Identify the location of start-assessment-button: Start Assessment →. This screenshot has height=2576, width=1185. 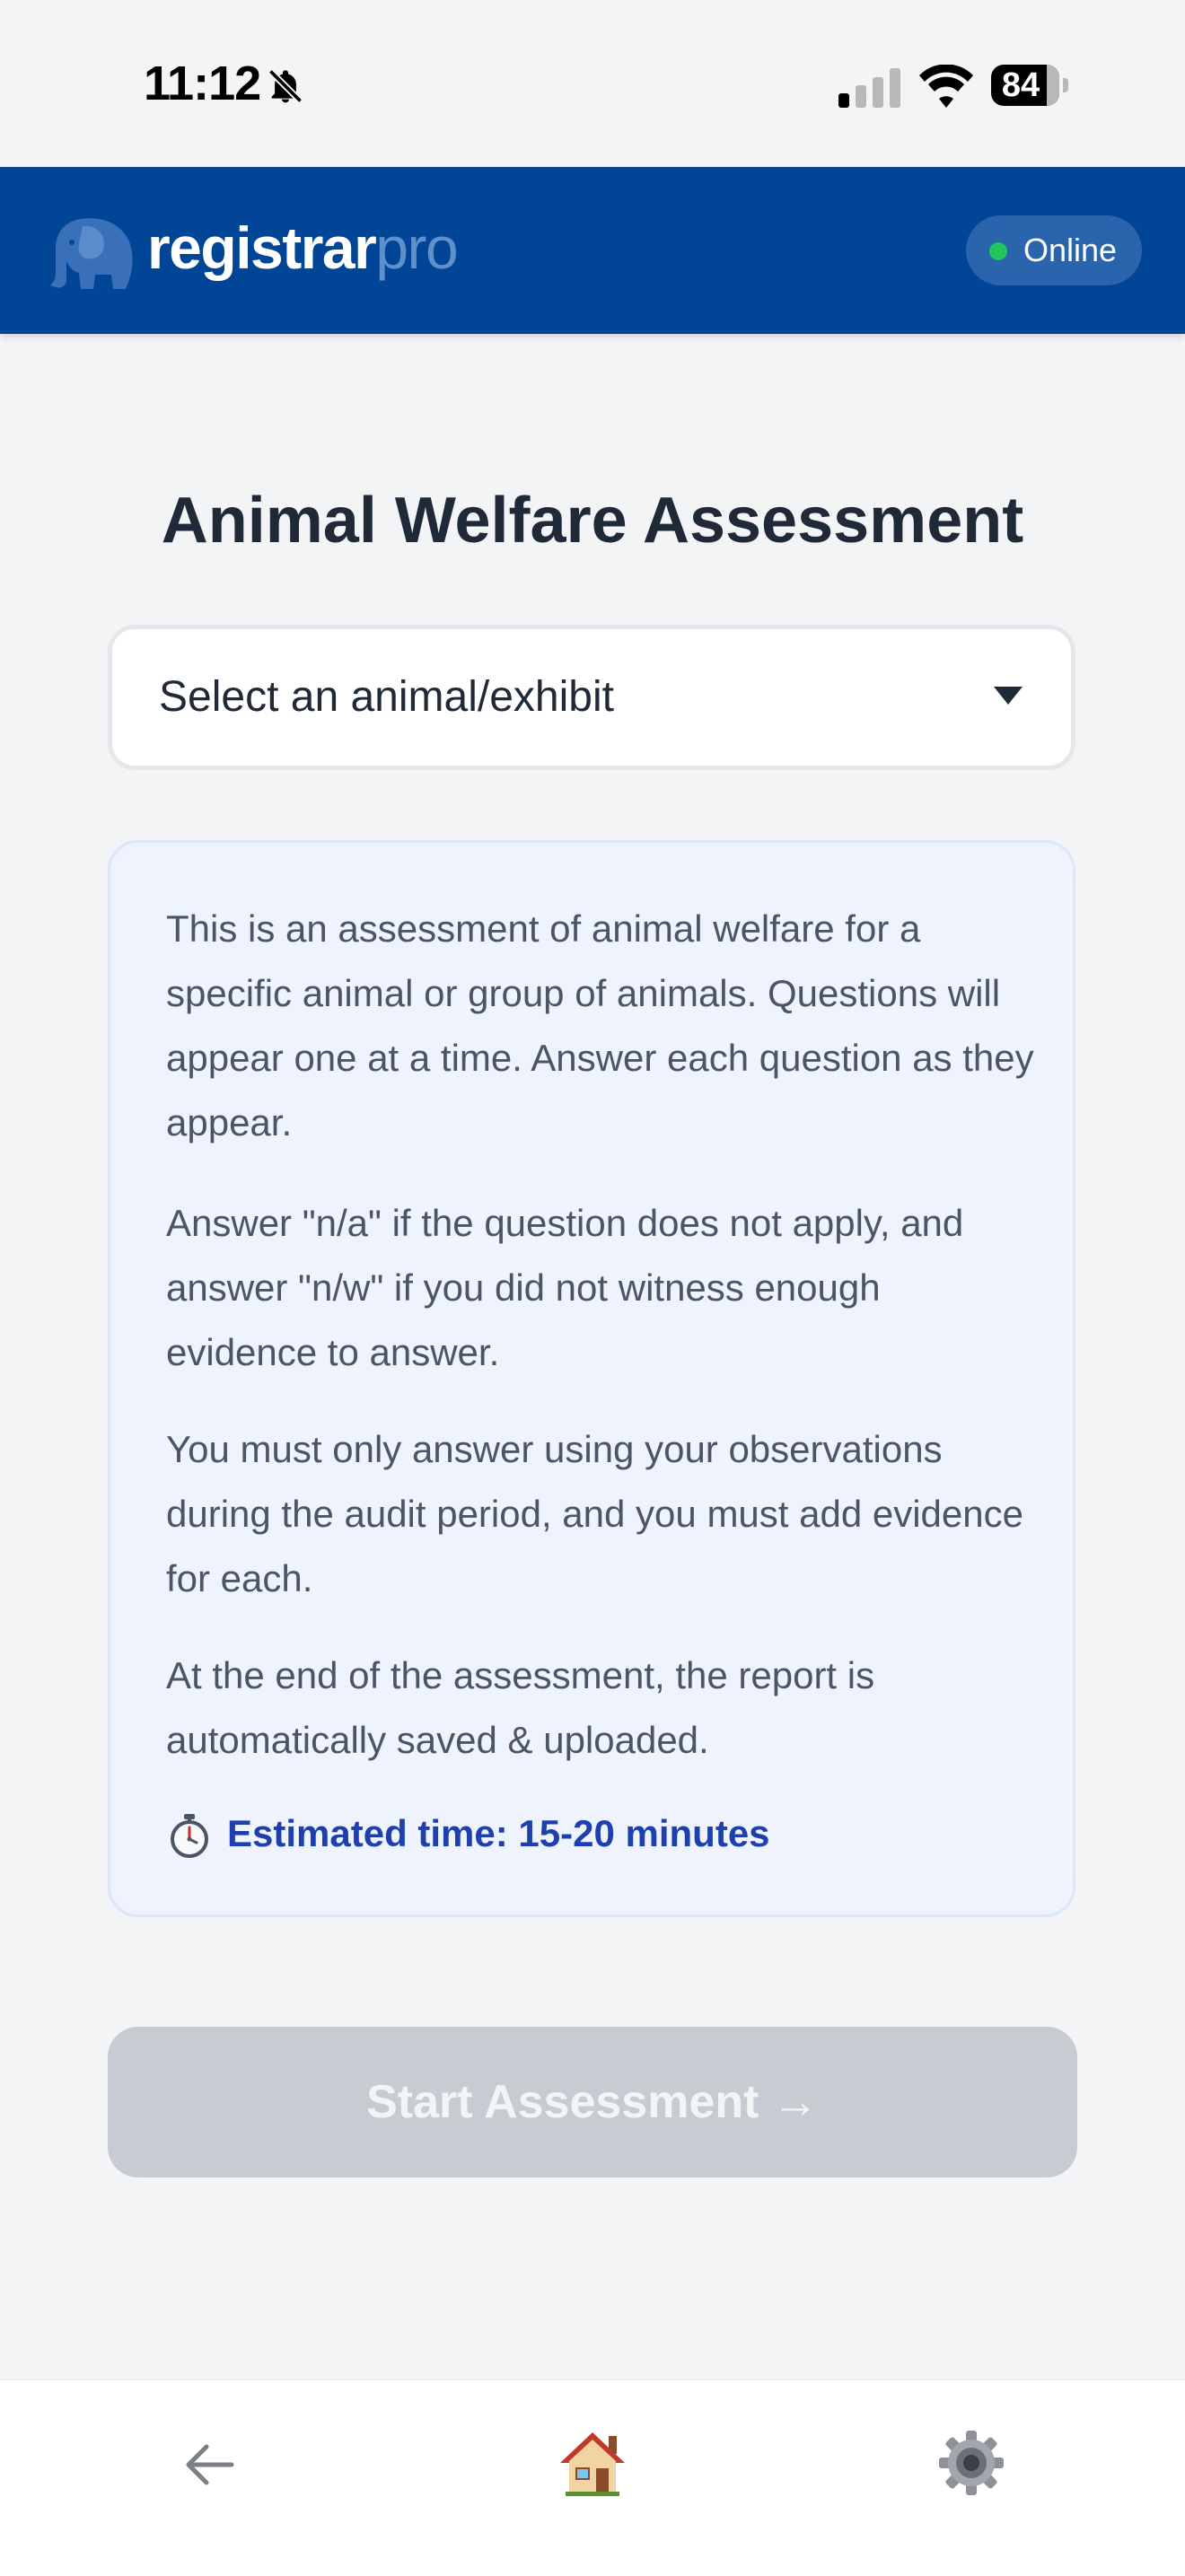
(592, 2102).